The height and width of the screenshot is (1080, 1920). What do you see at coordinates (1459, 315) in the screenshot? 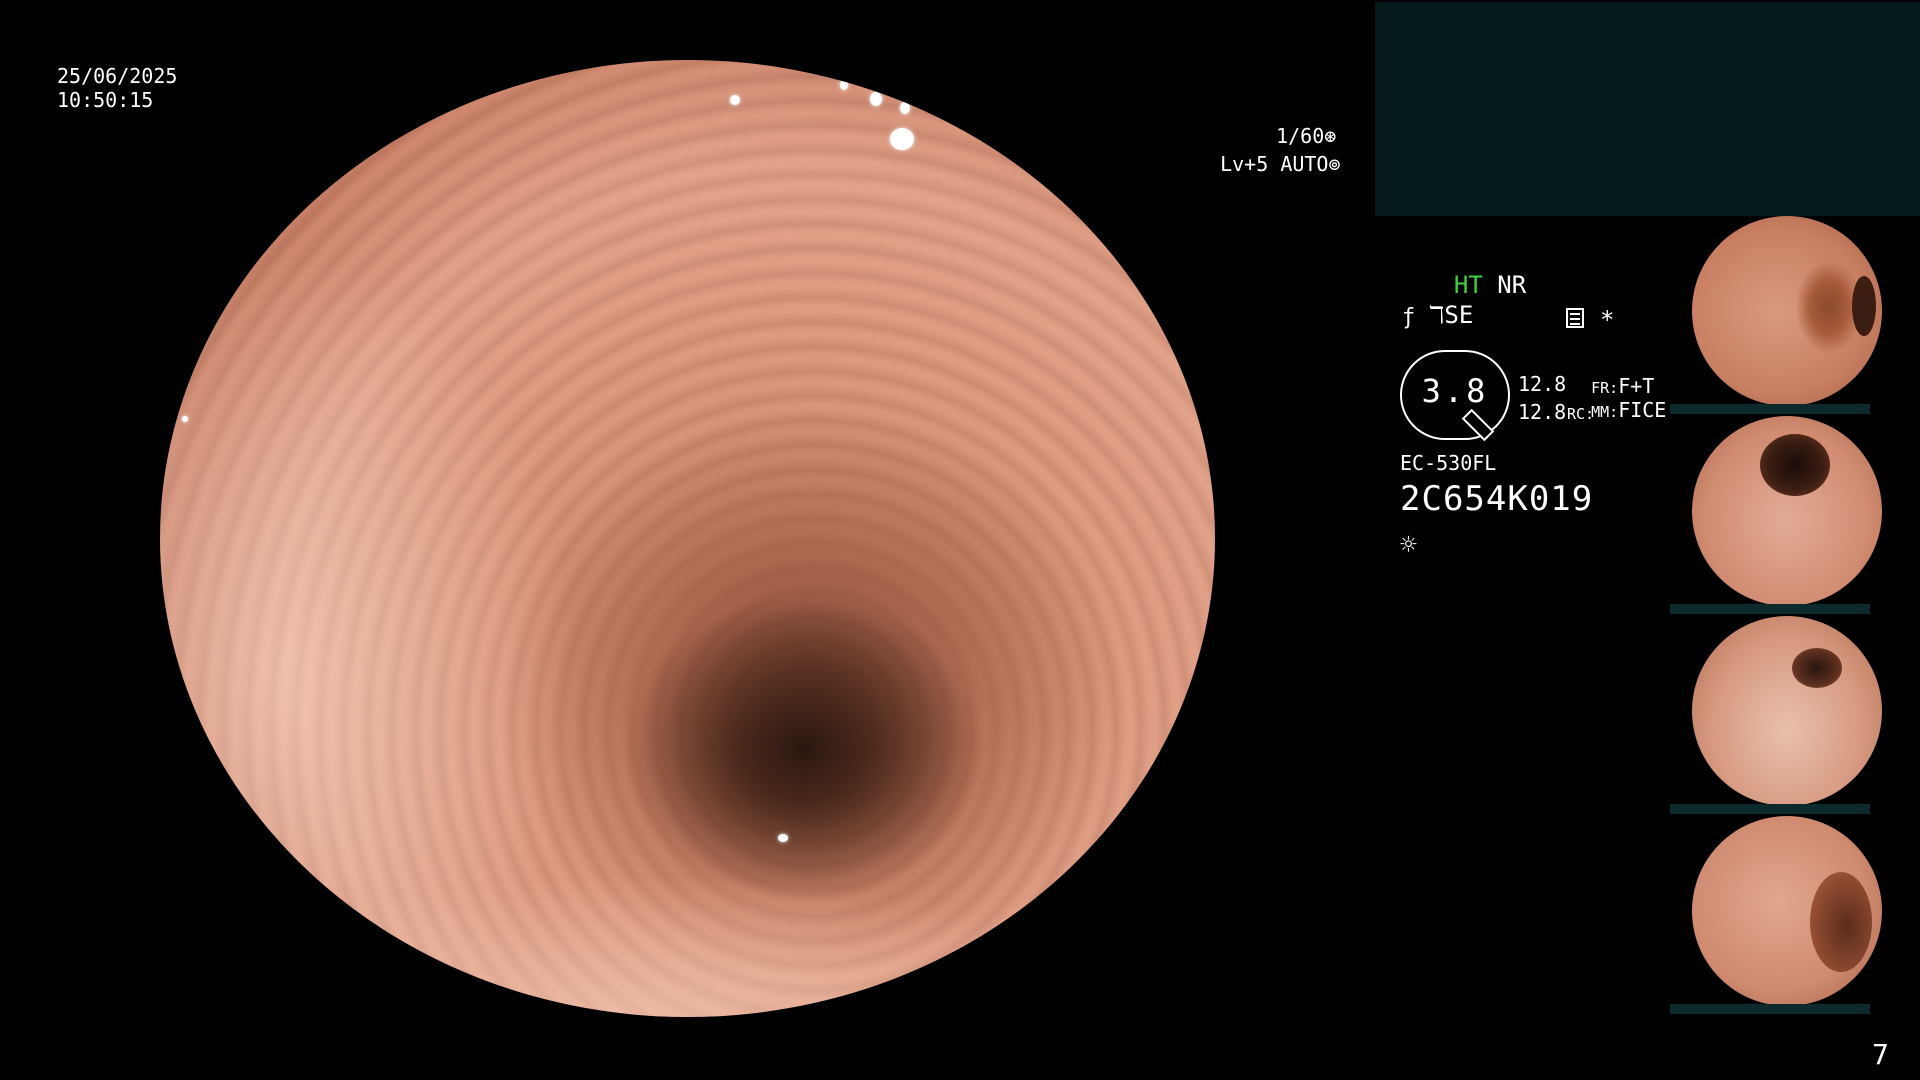
I see `se-mode: SE` at bounding box center [1459, 315].